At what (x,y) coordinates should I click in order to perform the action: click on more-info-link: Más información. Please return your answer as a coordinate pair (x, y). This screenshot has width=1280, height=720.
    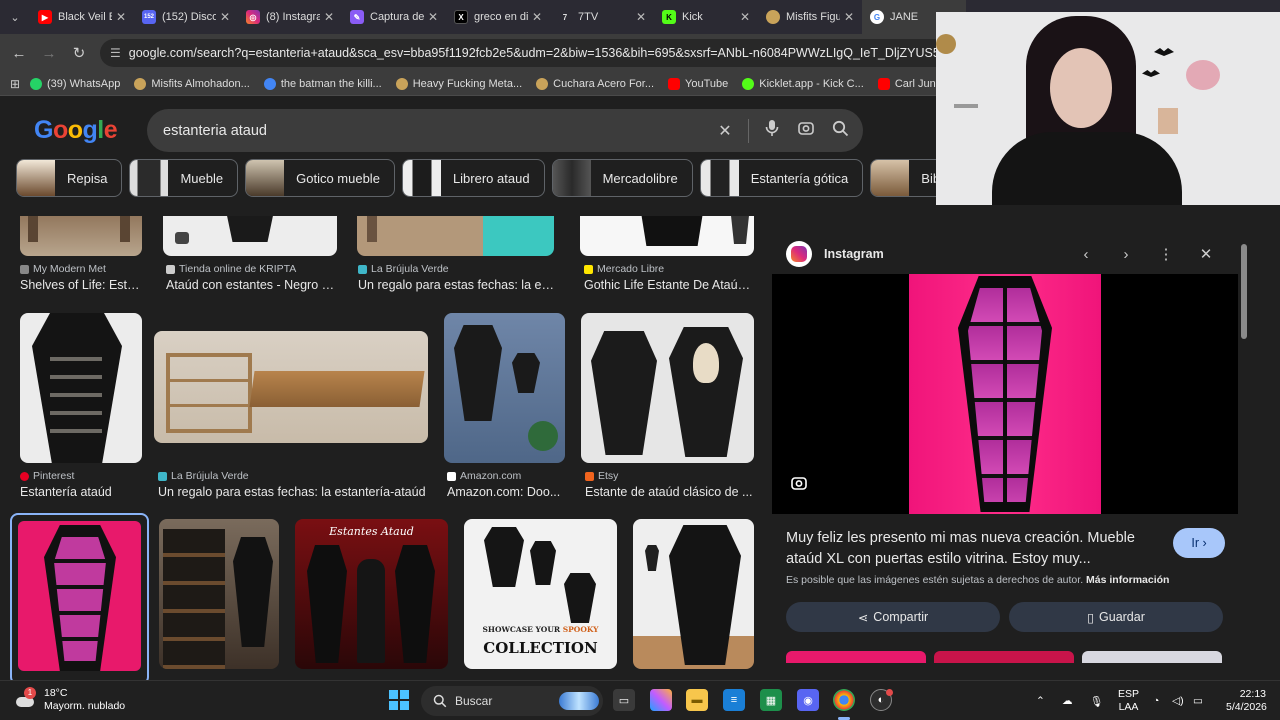
    Looking at the image, I should click on (1127, 580).